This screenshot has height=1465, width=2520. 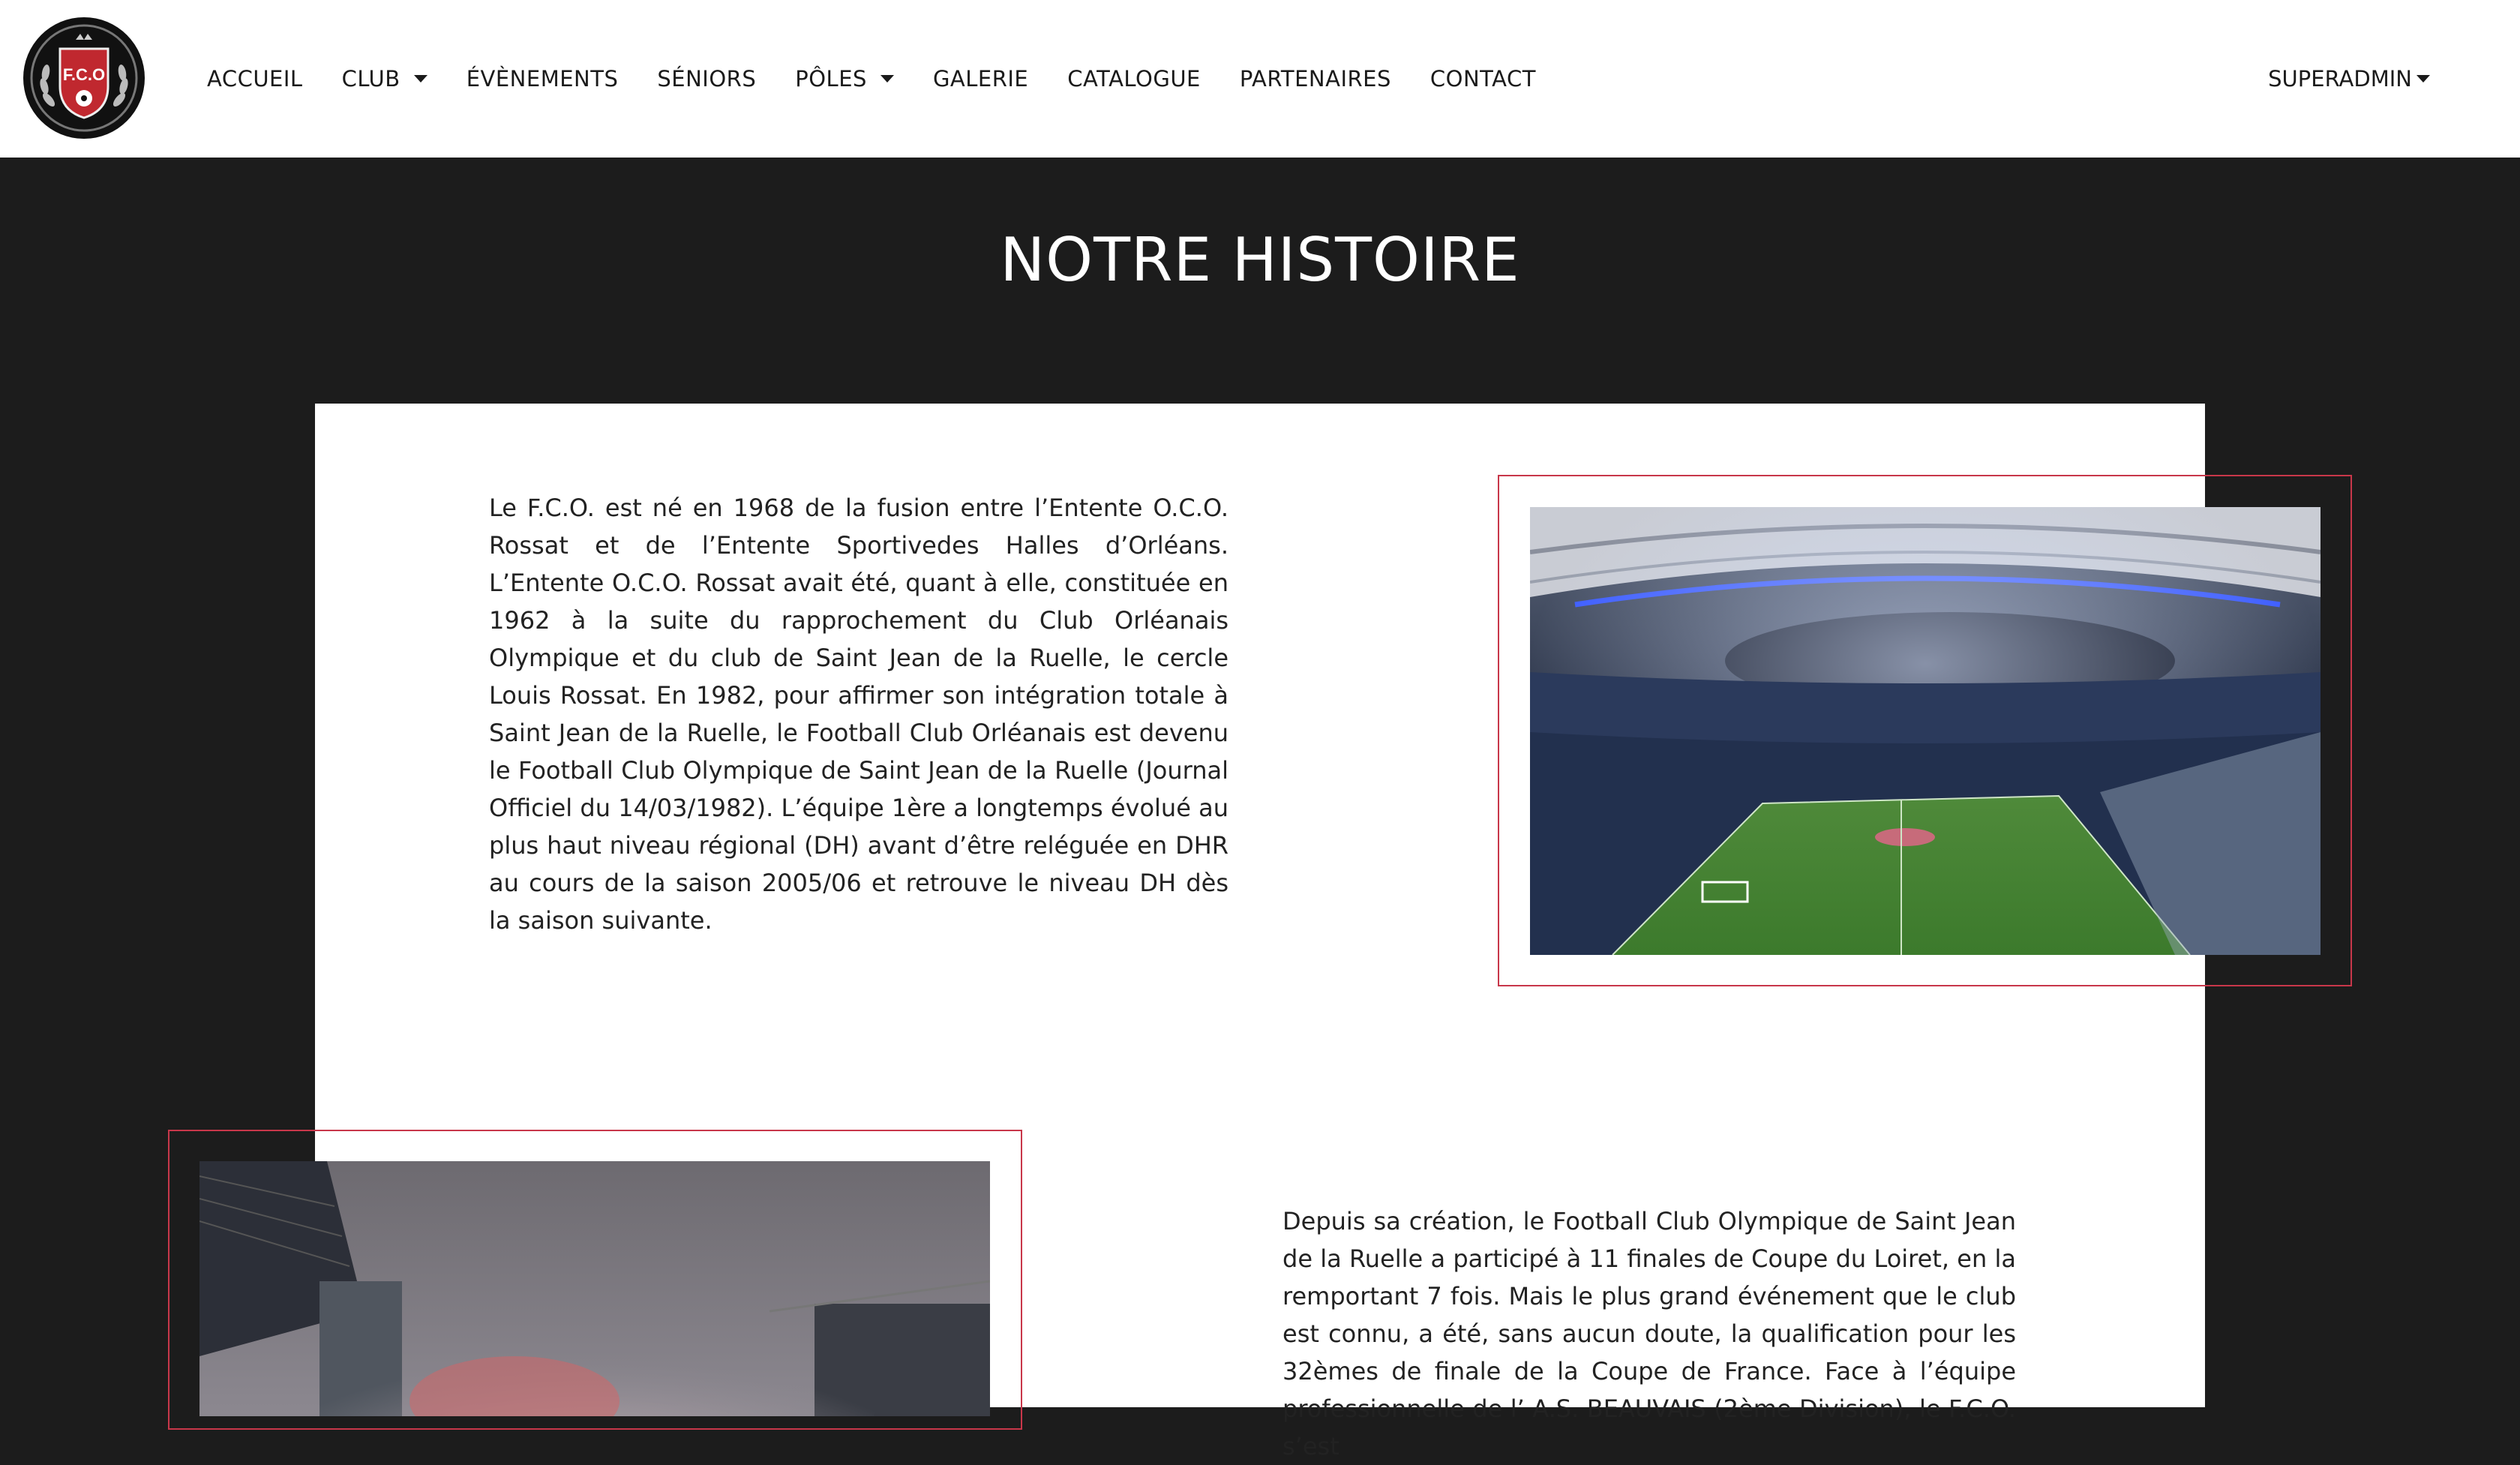 I want to click on user-menu-dropdown: SUPERADMIN, so click(x=2349, y=79).